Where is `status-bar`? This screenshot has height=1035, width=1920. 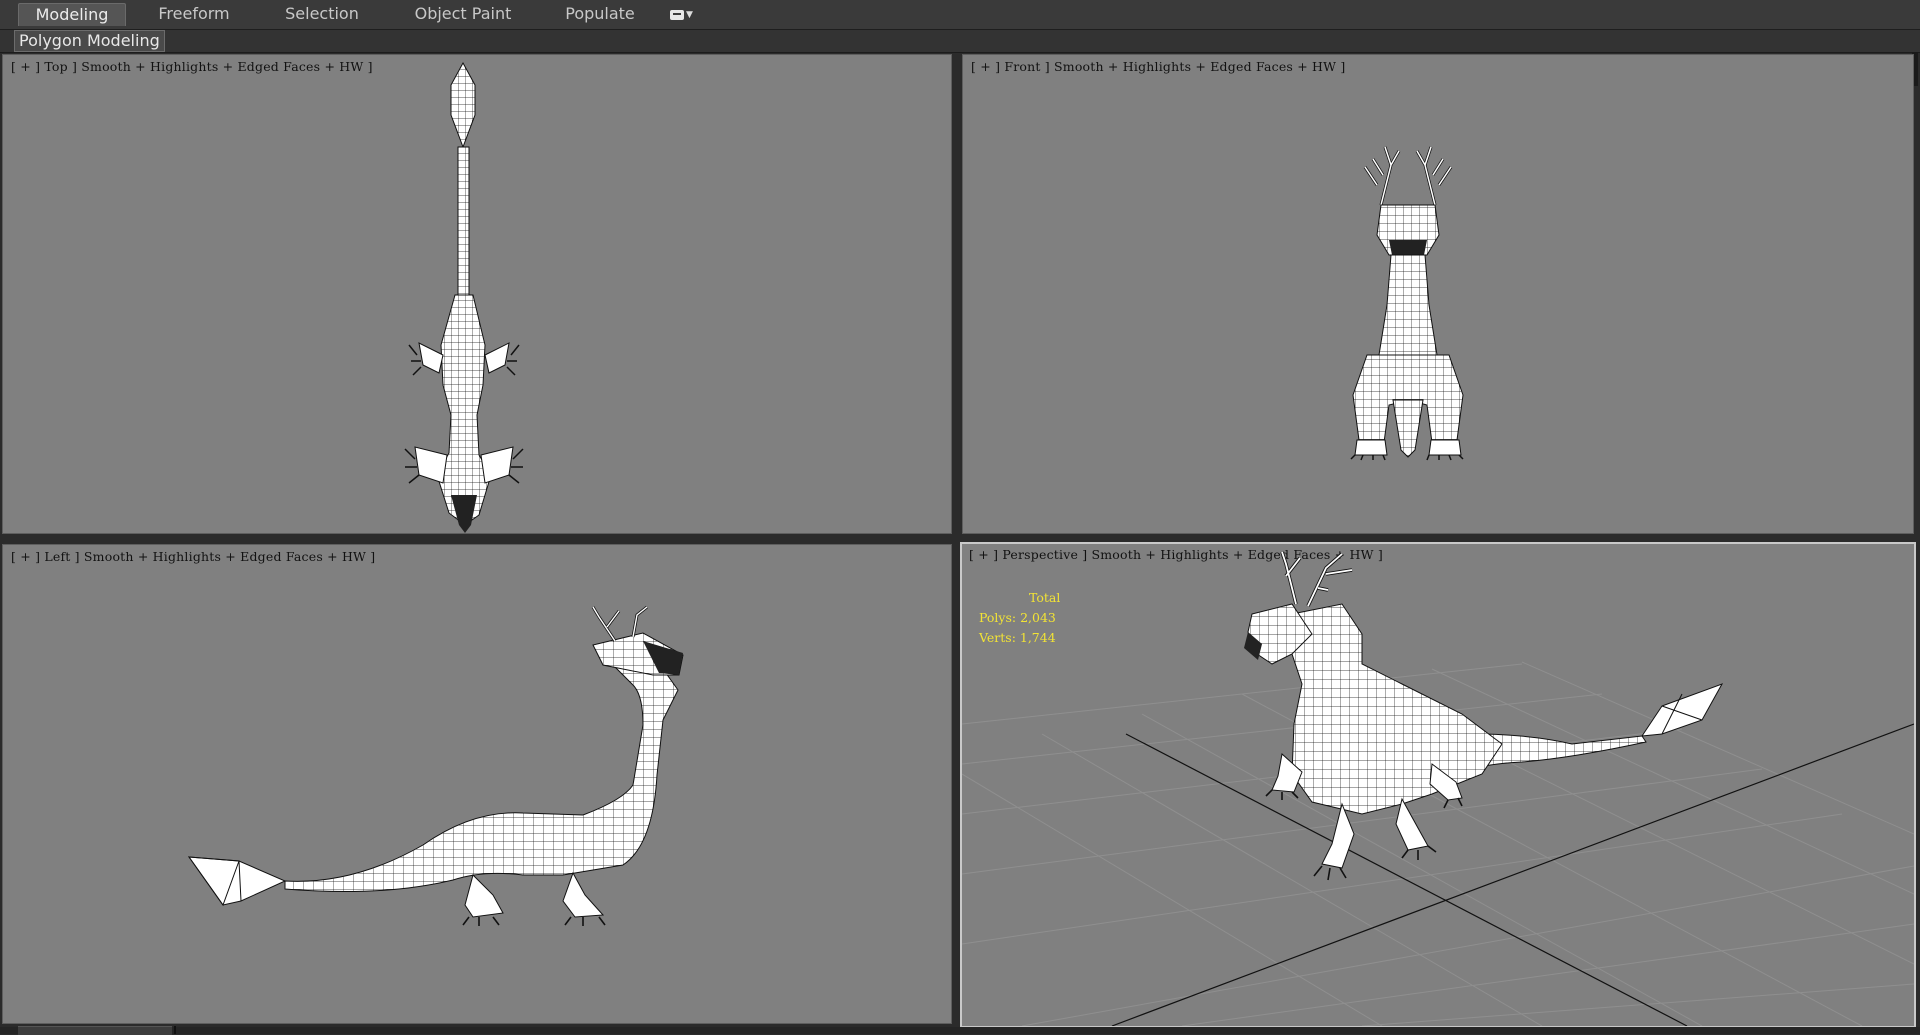
status-bar is located at coordinates (960, 1030).